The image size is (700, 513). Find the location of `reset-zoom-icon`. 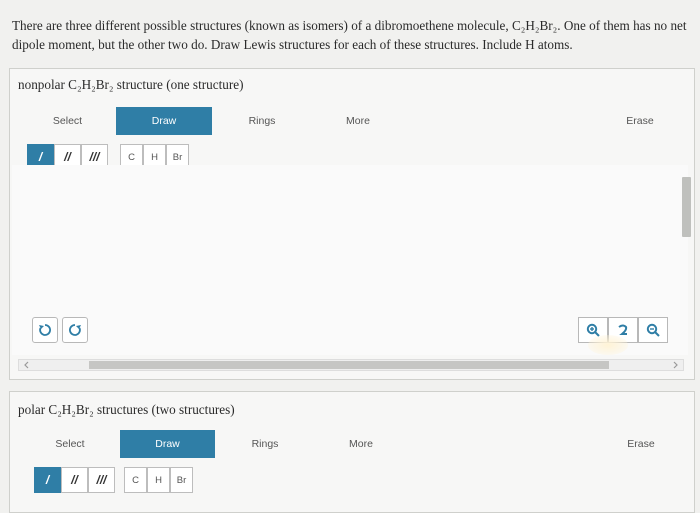

reset-zoom-icon is located at coordinates (623, 329).